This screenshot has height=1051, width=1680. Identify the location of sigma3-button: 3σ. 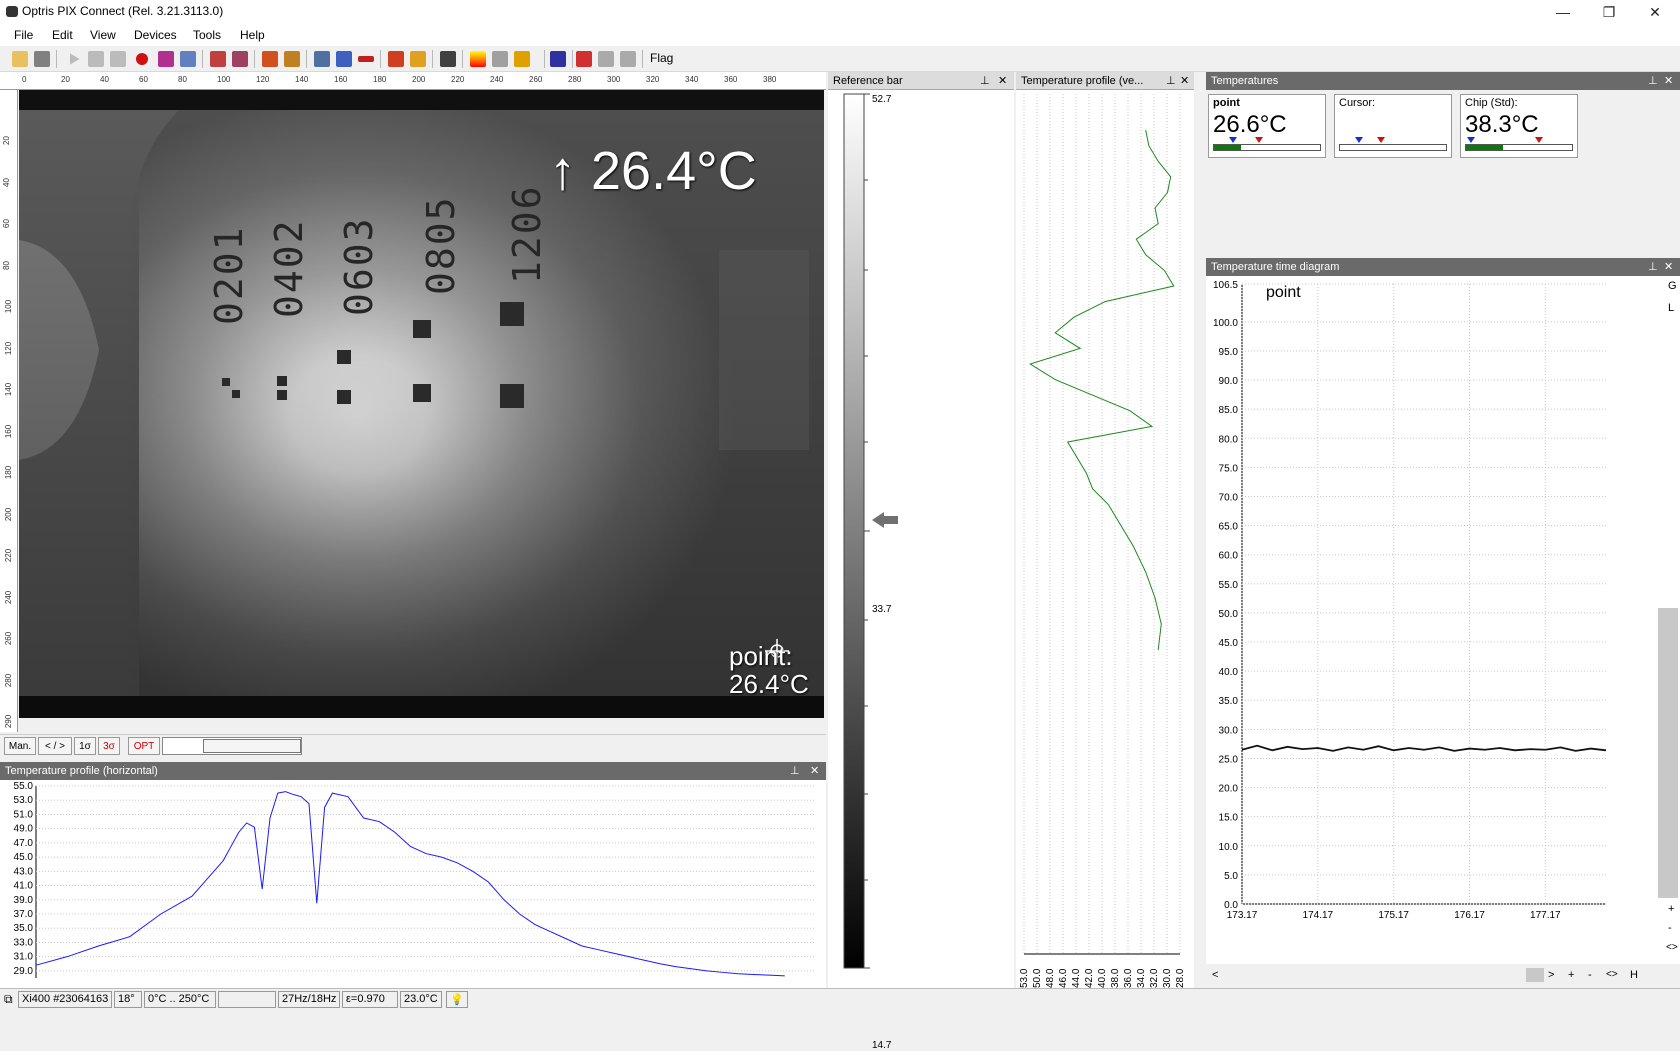
(109, 746).